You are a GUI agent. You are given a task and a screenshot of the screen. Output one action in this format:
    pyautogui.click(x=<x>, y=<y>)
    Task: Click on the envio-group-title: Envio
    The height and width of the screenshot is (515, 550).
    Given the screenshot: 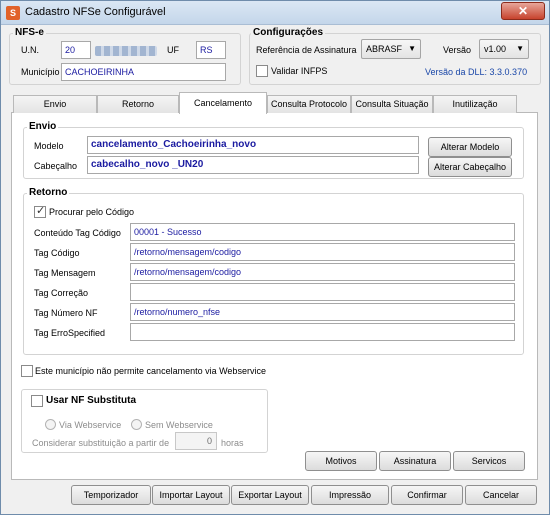 What is the action you would take?
    pyautogui.click(x=43, y=126)
    